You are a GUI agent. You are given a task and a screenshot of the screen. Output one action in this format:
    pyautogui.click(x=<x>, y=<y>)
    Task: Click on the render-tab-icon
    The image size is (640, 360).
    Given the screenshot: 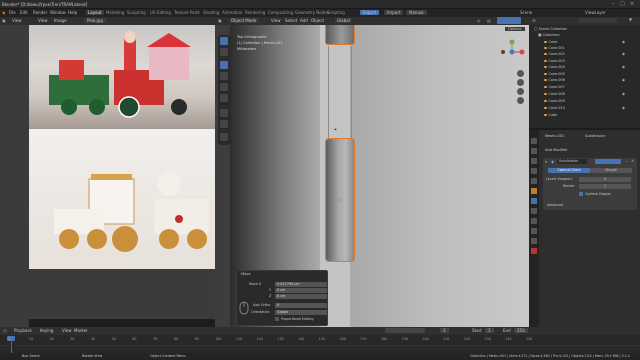 What is the action you would take?
    pyautogui.click(x=534, y=151)
    